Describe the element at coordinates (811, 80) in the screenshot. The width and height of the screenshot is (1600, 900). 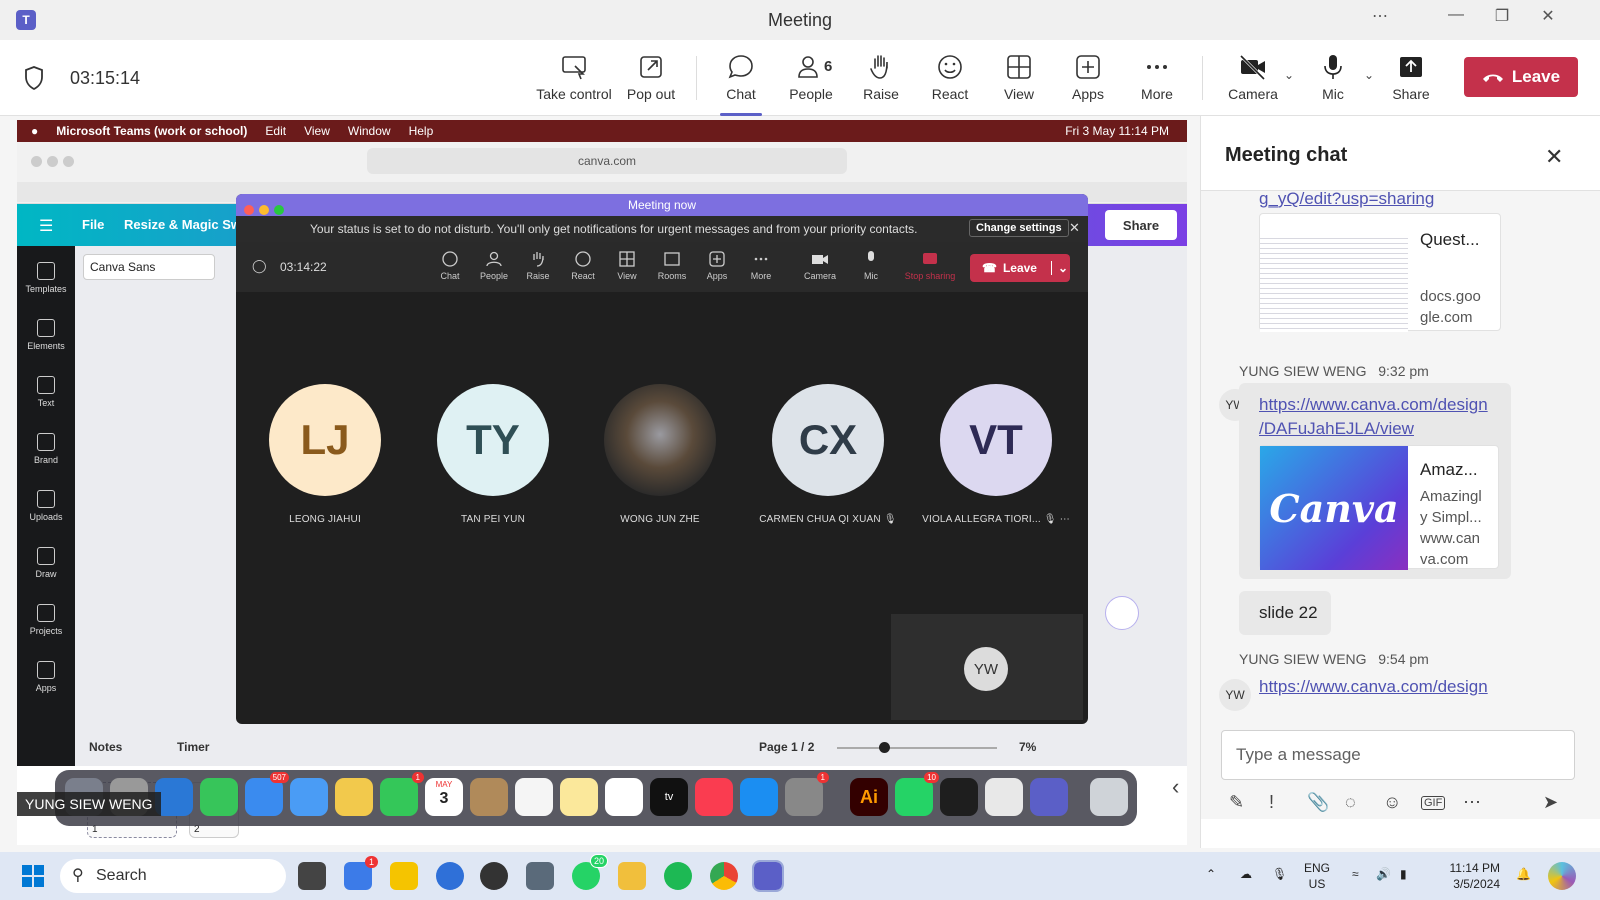
I see `people-button: 6 People` at that location.